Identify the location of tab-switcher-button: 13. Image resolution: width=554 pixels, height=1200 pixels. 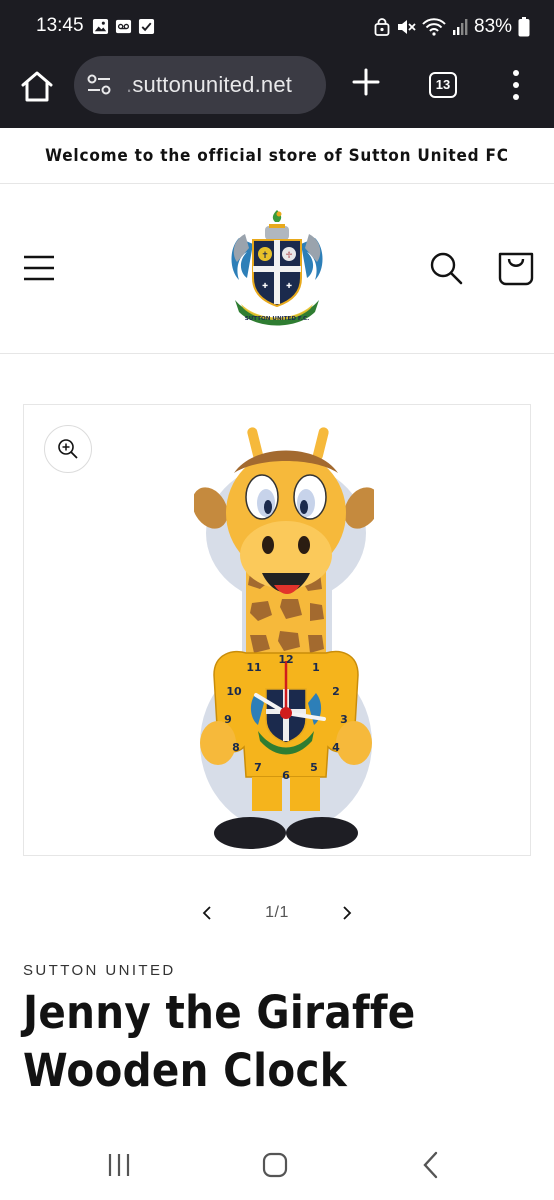
(443, 85).